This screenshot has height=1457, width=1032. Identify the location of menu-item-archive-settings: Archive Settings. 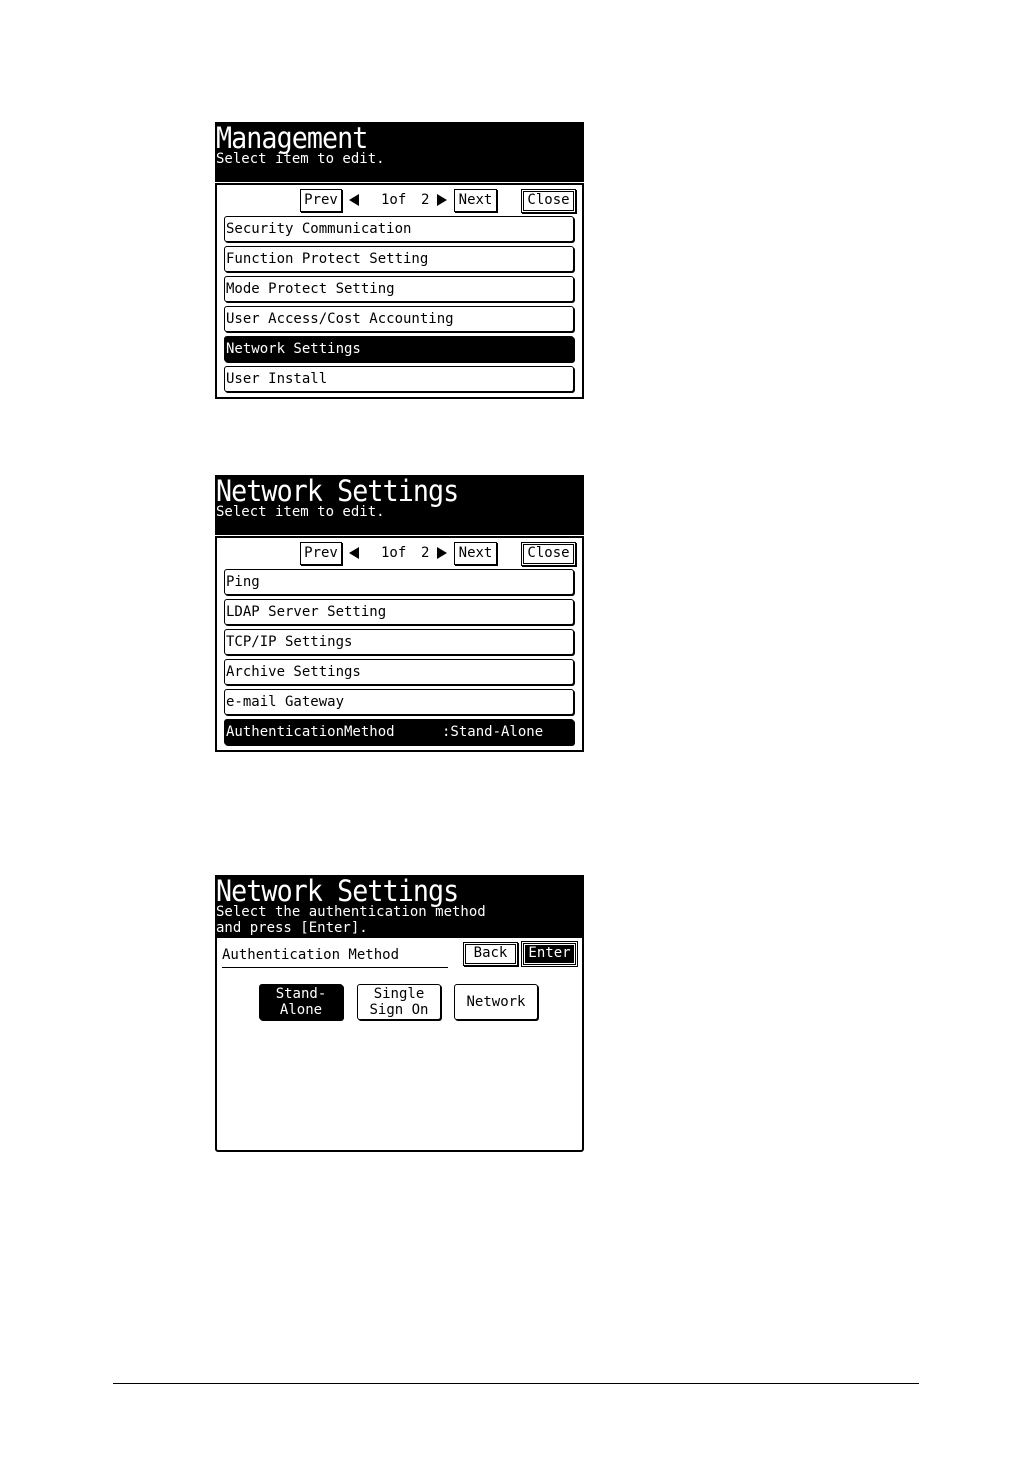
(399, 672).